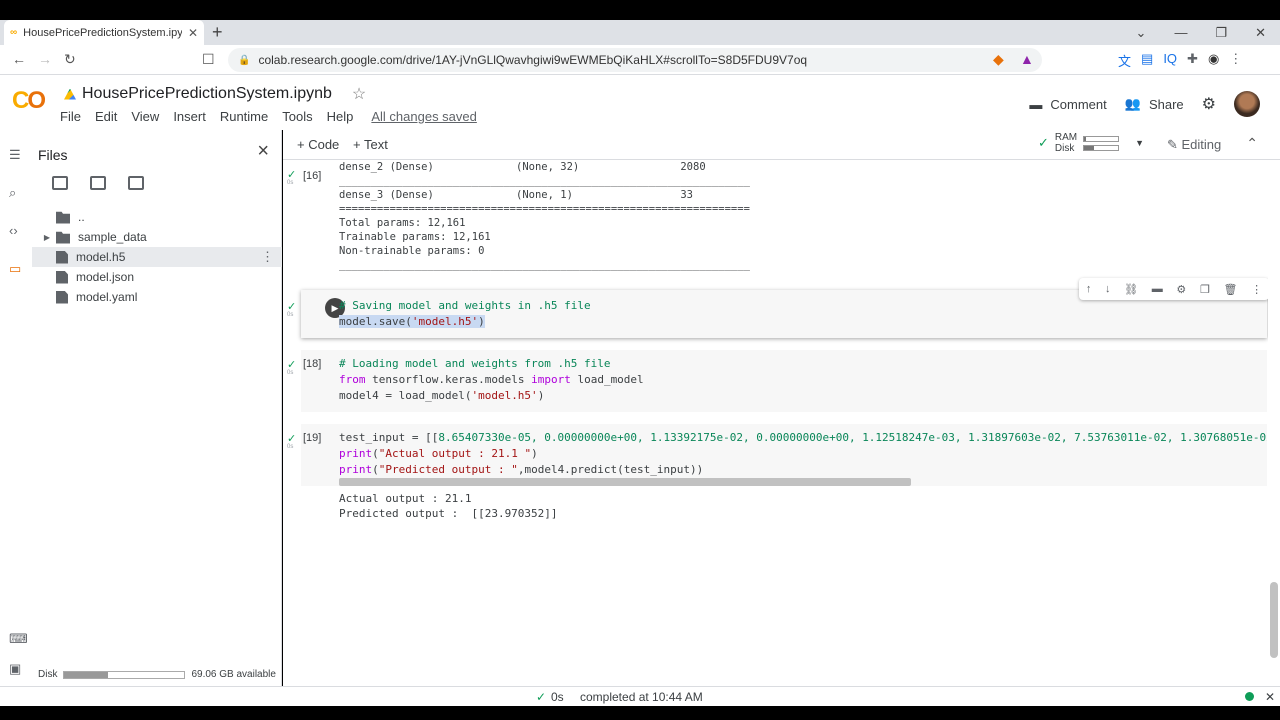 The width and height of the screenshot is (1280, 720). Describe the element at coordinates (70, 94) in the screenshot. I see `drive-icon` at that location.